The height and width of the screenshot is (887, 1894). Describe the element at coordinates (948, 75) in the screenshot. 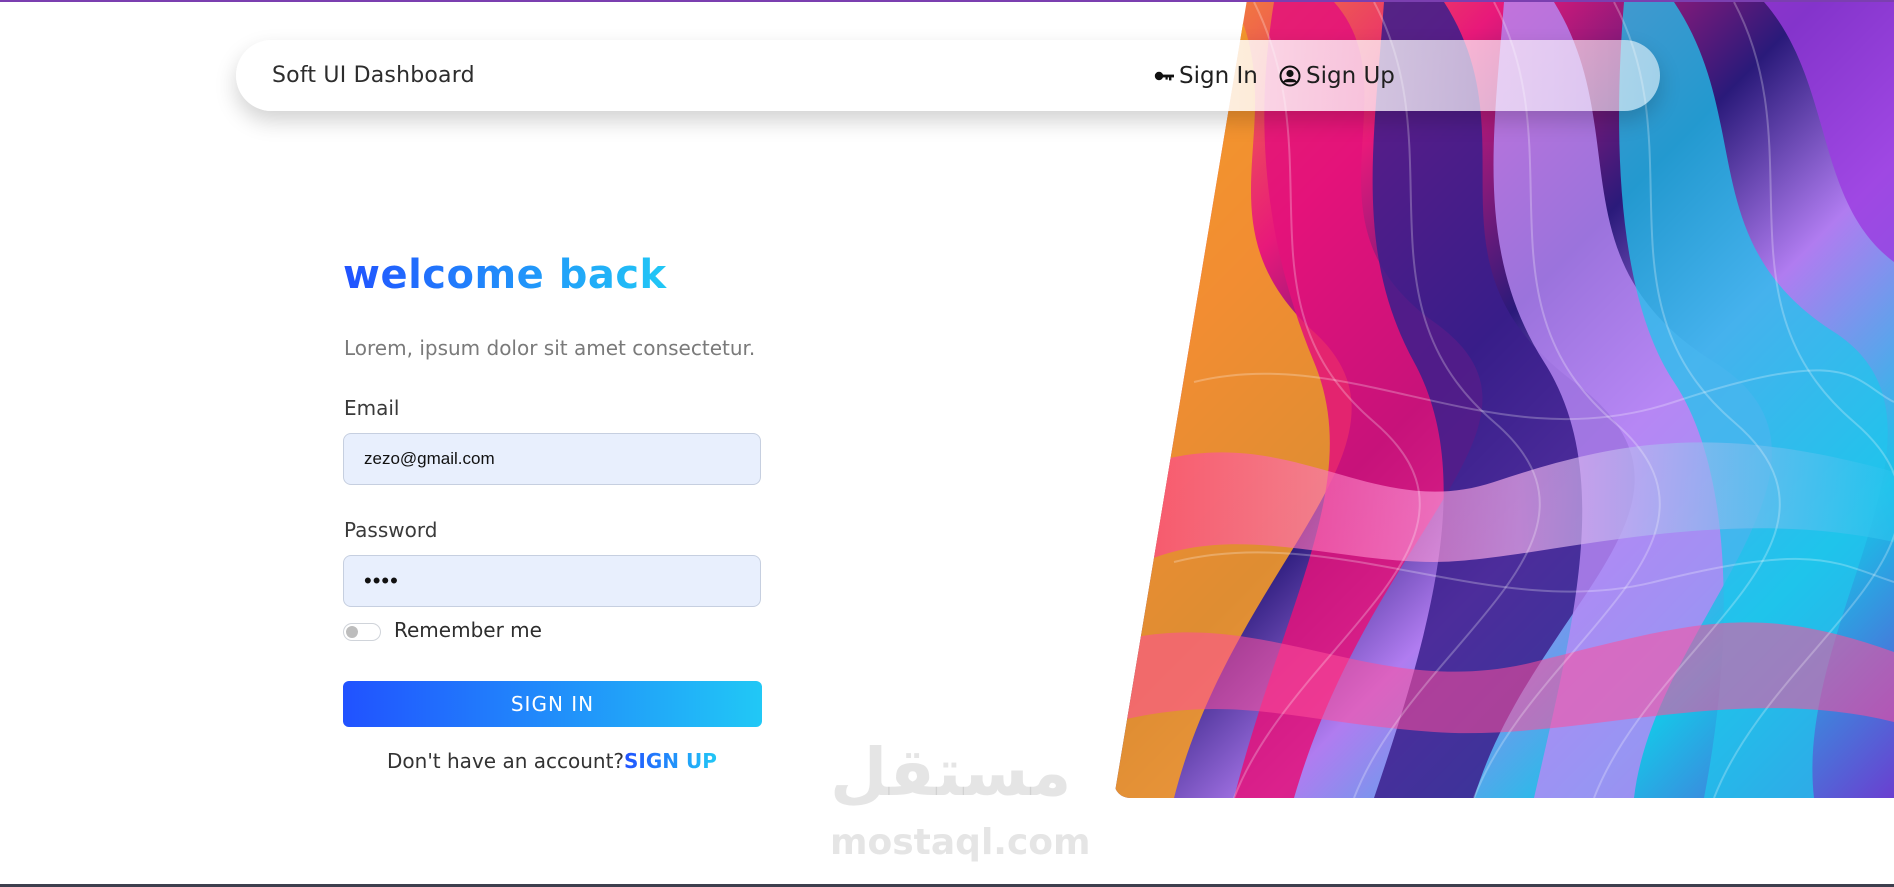

I see `top-navbar: Soft UI Dashboard Sign In Sign Up` at that location.